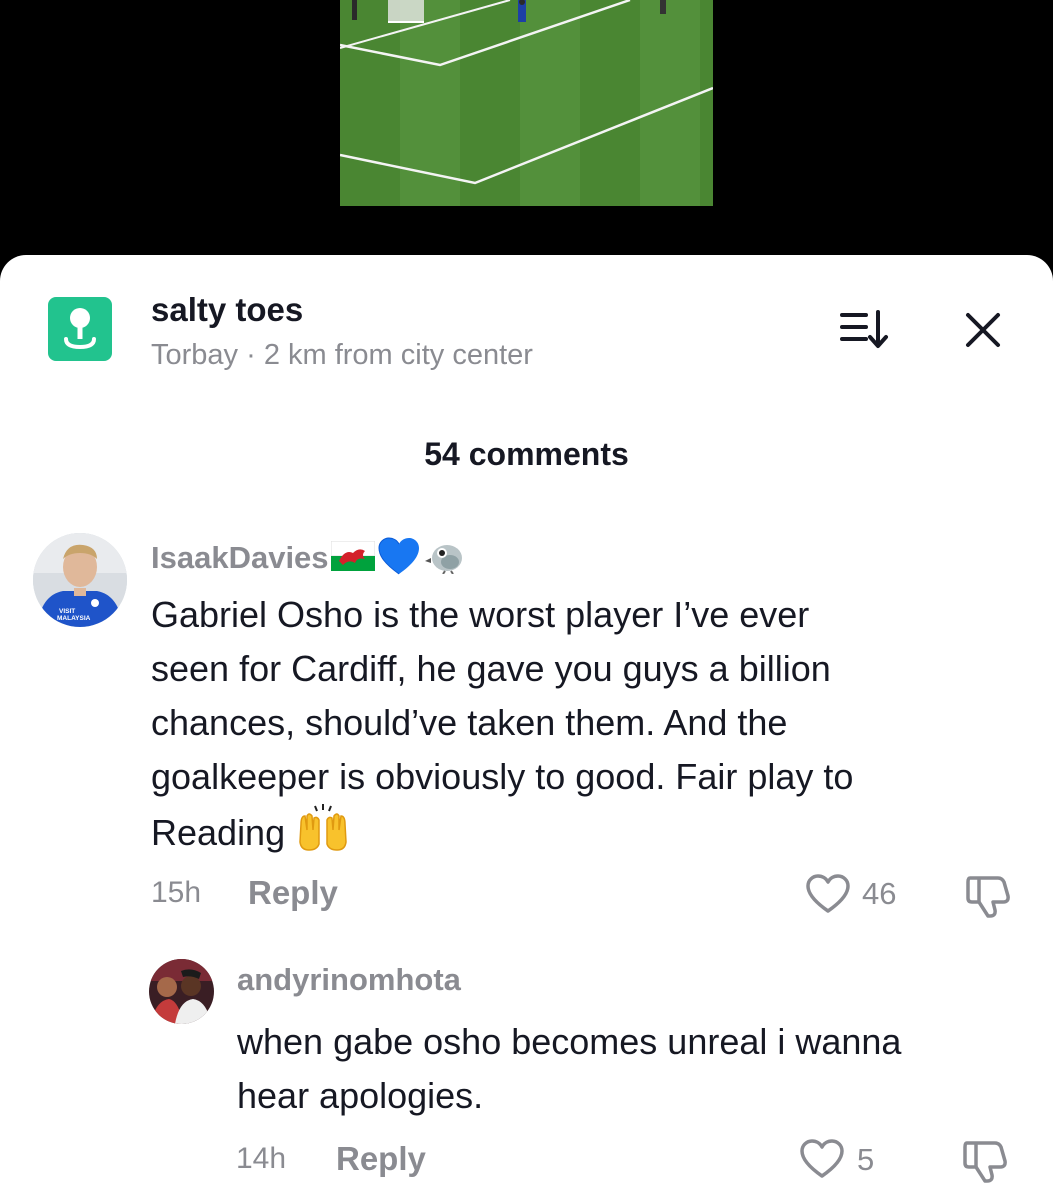 This screenshot has width=1053, height=1199. What do you see at coordinates (444, 560) in the screenshot?
I see `bird-icon` at bounding box center [444, 560].